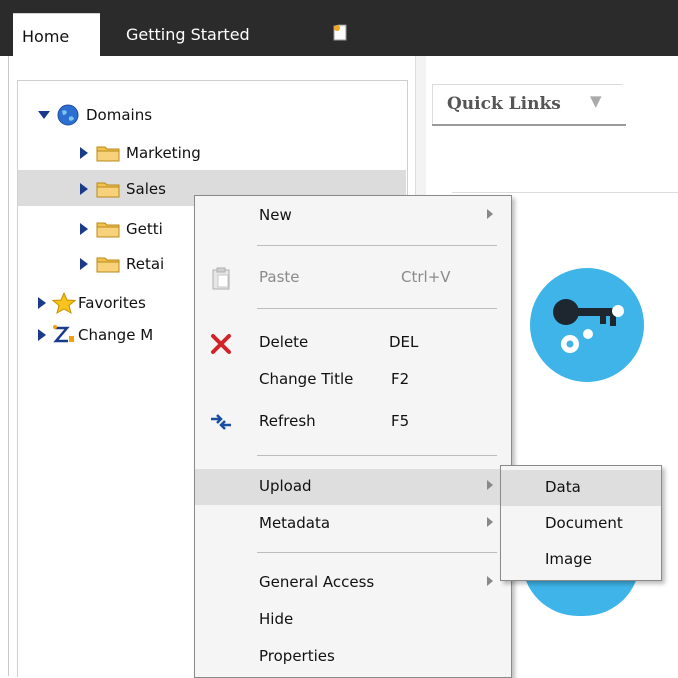 This screenshot has width=678, height=678. What do you see at coordinates (163, 153) in the screenshot?
I see `tree-label-marketing: Marketing` at bounding box center [163, 153].